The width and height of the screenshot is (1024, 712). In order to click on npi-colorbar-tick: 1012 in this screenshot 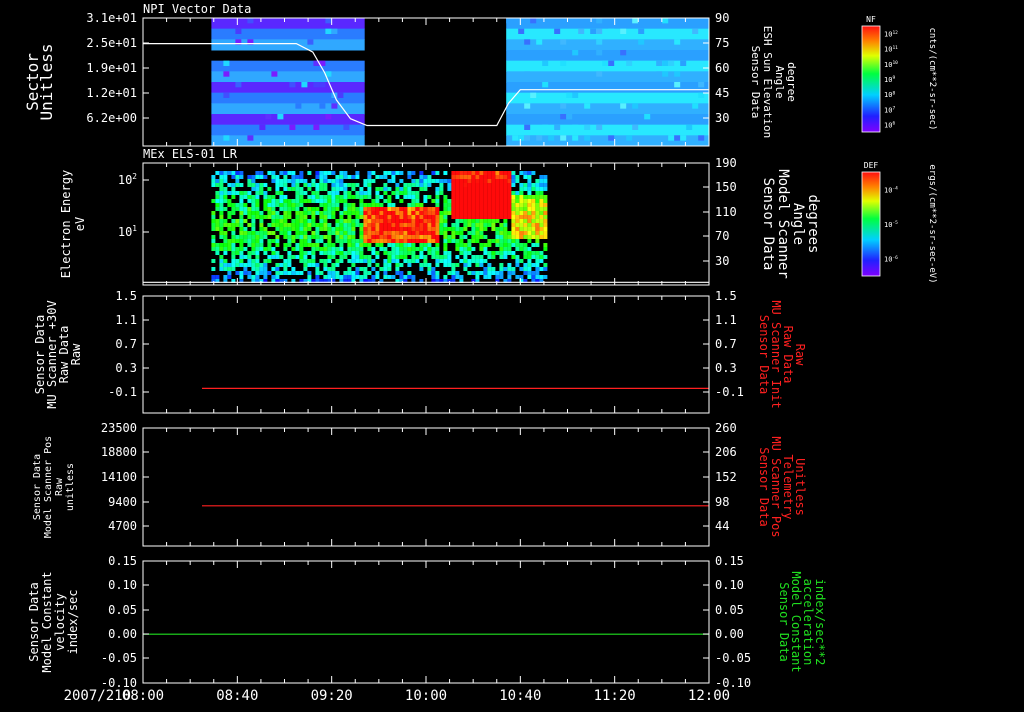, I will do `click(891, 34)`.